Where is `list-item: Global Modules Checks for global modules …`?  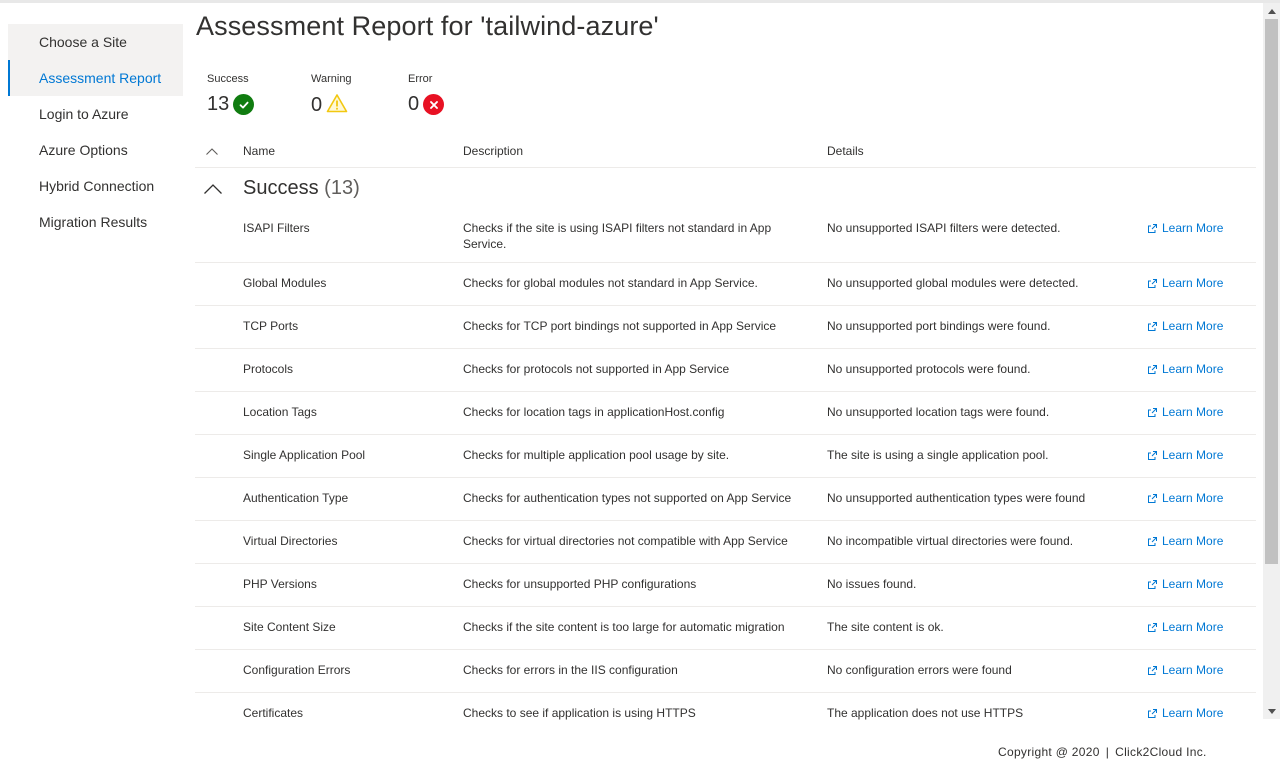 list-item: Global Modules Checks for global modules … is located at coordinates (725, 284).